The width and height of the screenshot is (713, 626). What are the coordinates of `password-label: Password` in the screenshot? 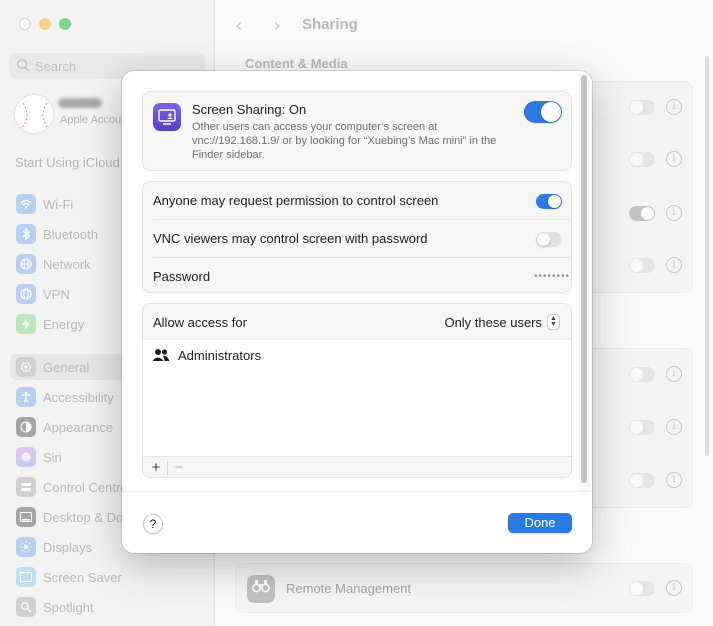 It's located at (182, 276).